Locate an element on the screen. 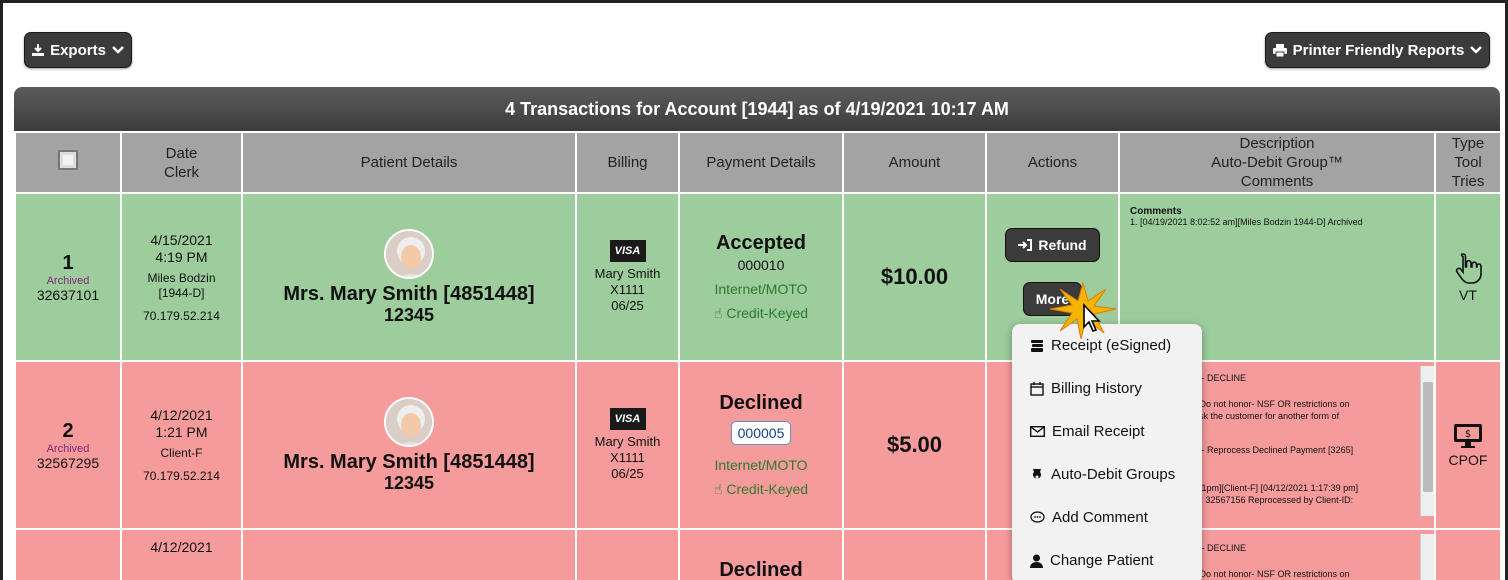 The width and height of the screenshot is (1508, 580). download-icon is located at coordinates (38, 50).